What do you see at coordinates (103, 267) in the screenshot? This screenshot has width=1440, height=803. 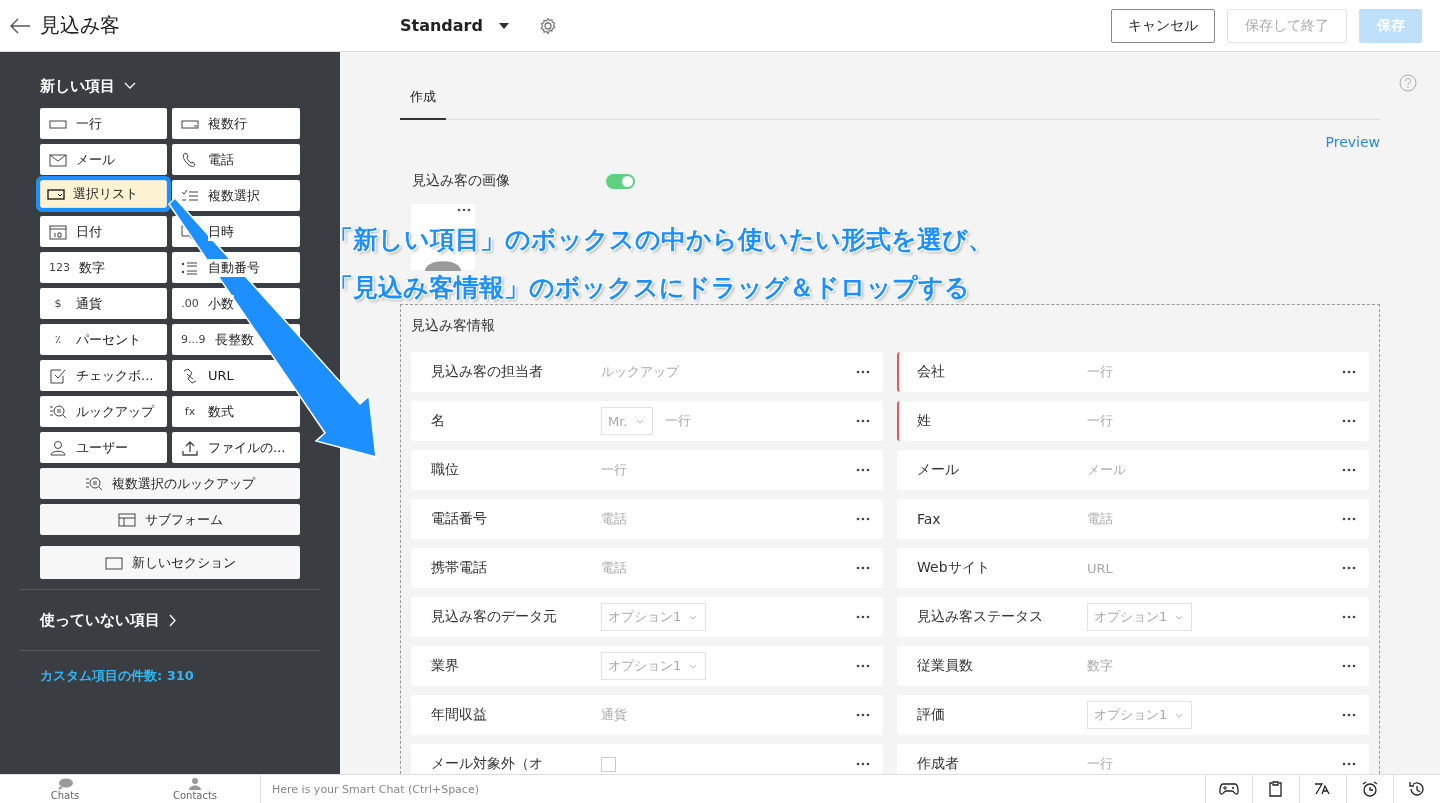 I see `field-type-button: 123 数字` at bounding box center [103, 267].